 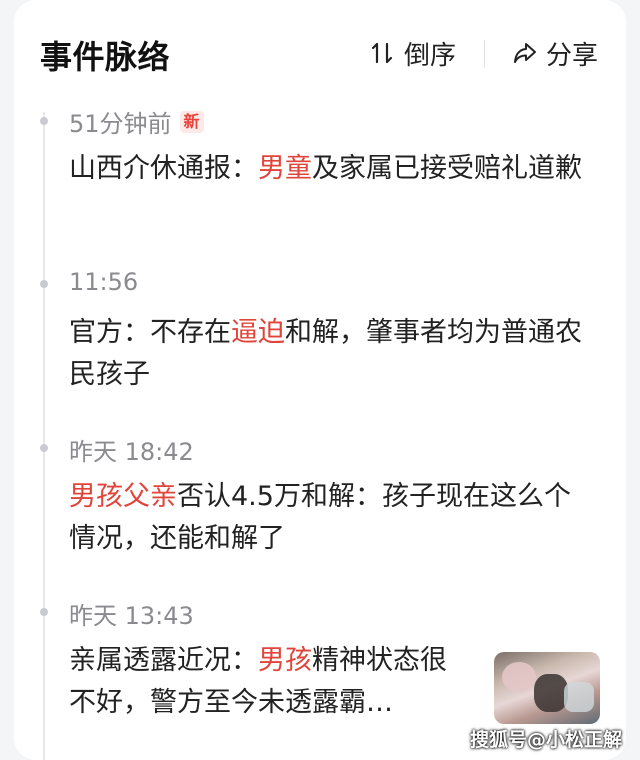 What do you see at coordinates (525, 53) in the screenshot?
I see `share-icon` at bounding box center [525, 53].